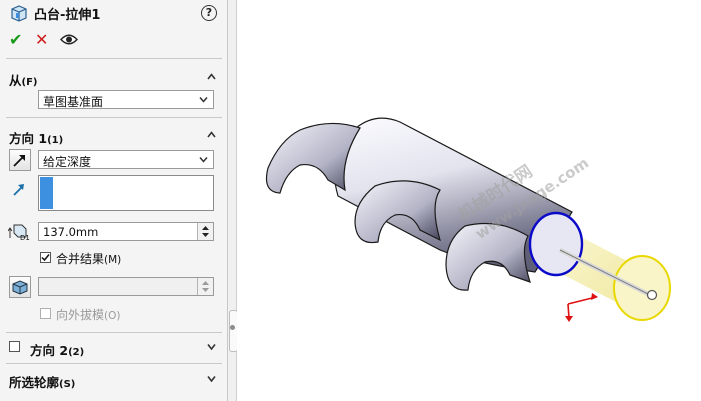  Describe the element at coordinates (19, 13) in the screenshot. I see `extrude-boss-icon` at that location.